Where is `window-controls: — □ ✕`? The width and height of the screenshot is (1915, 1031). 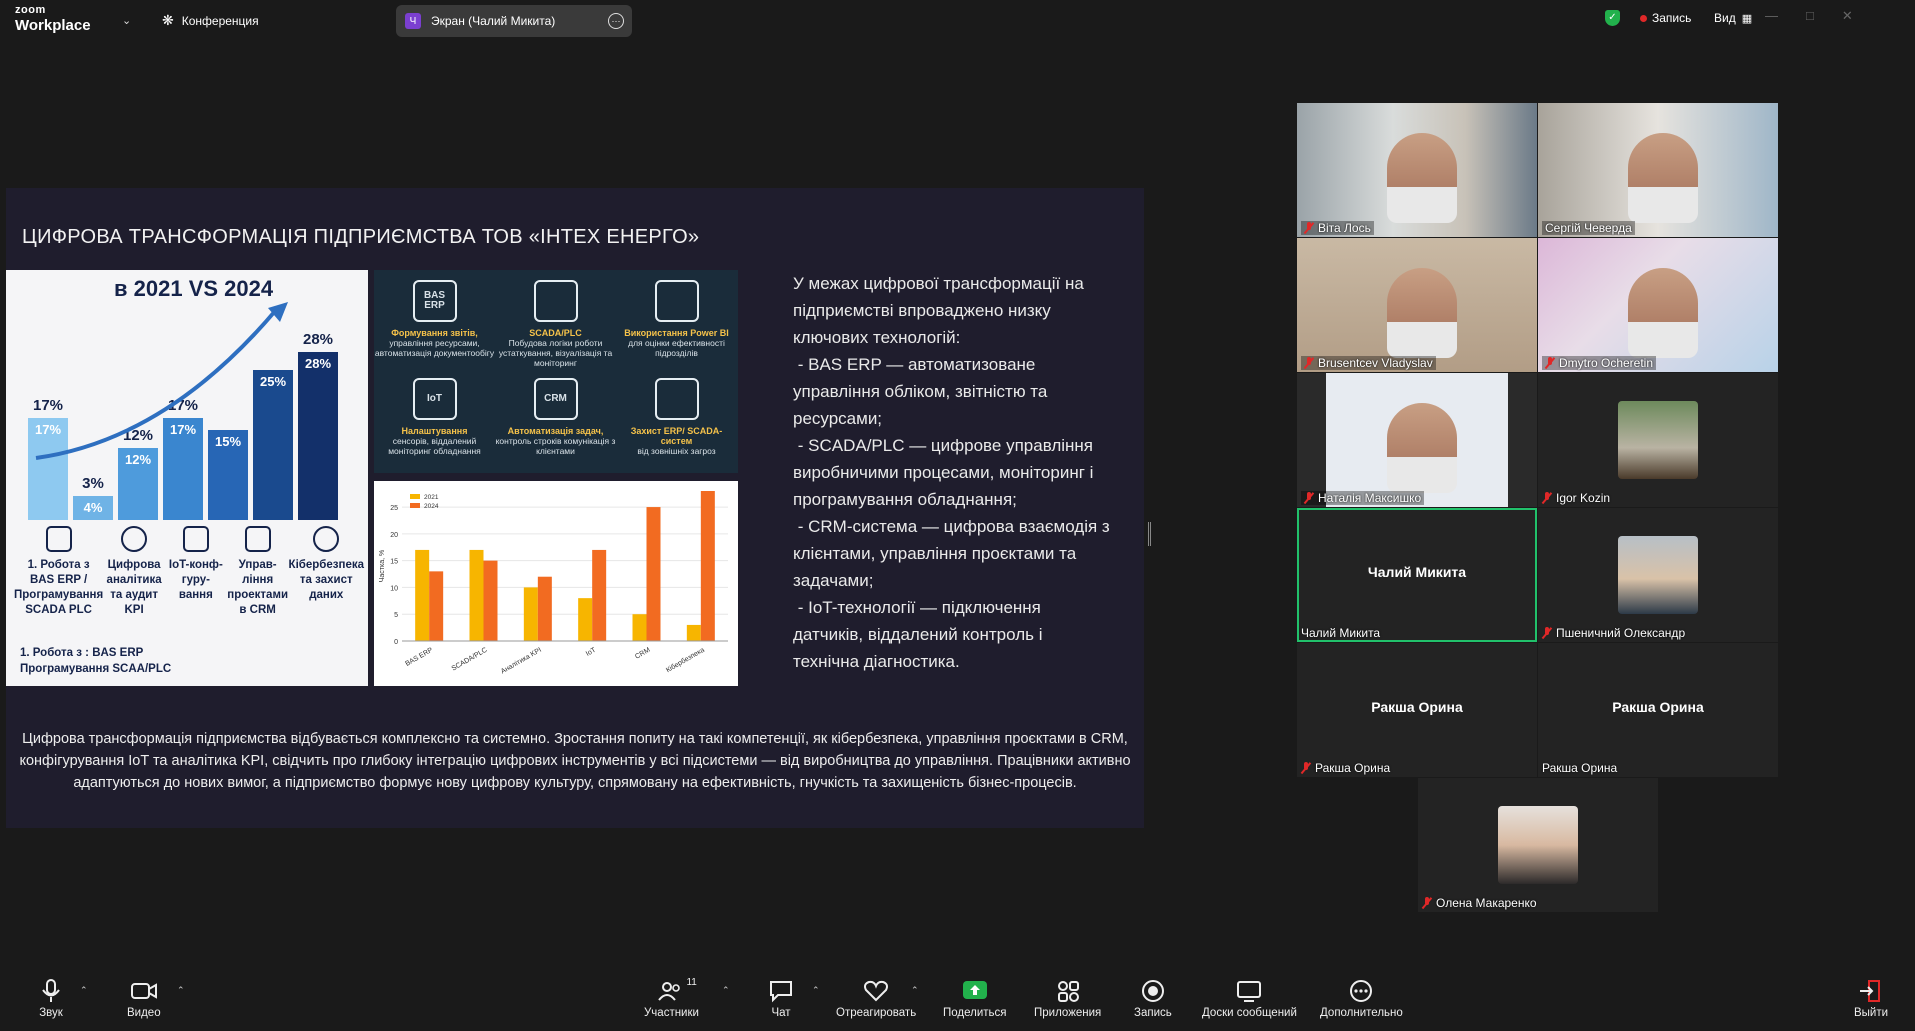 window-controls: — □ ✕ is located at coordinates (1809, 16).